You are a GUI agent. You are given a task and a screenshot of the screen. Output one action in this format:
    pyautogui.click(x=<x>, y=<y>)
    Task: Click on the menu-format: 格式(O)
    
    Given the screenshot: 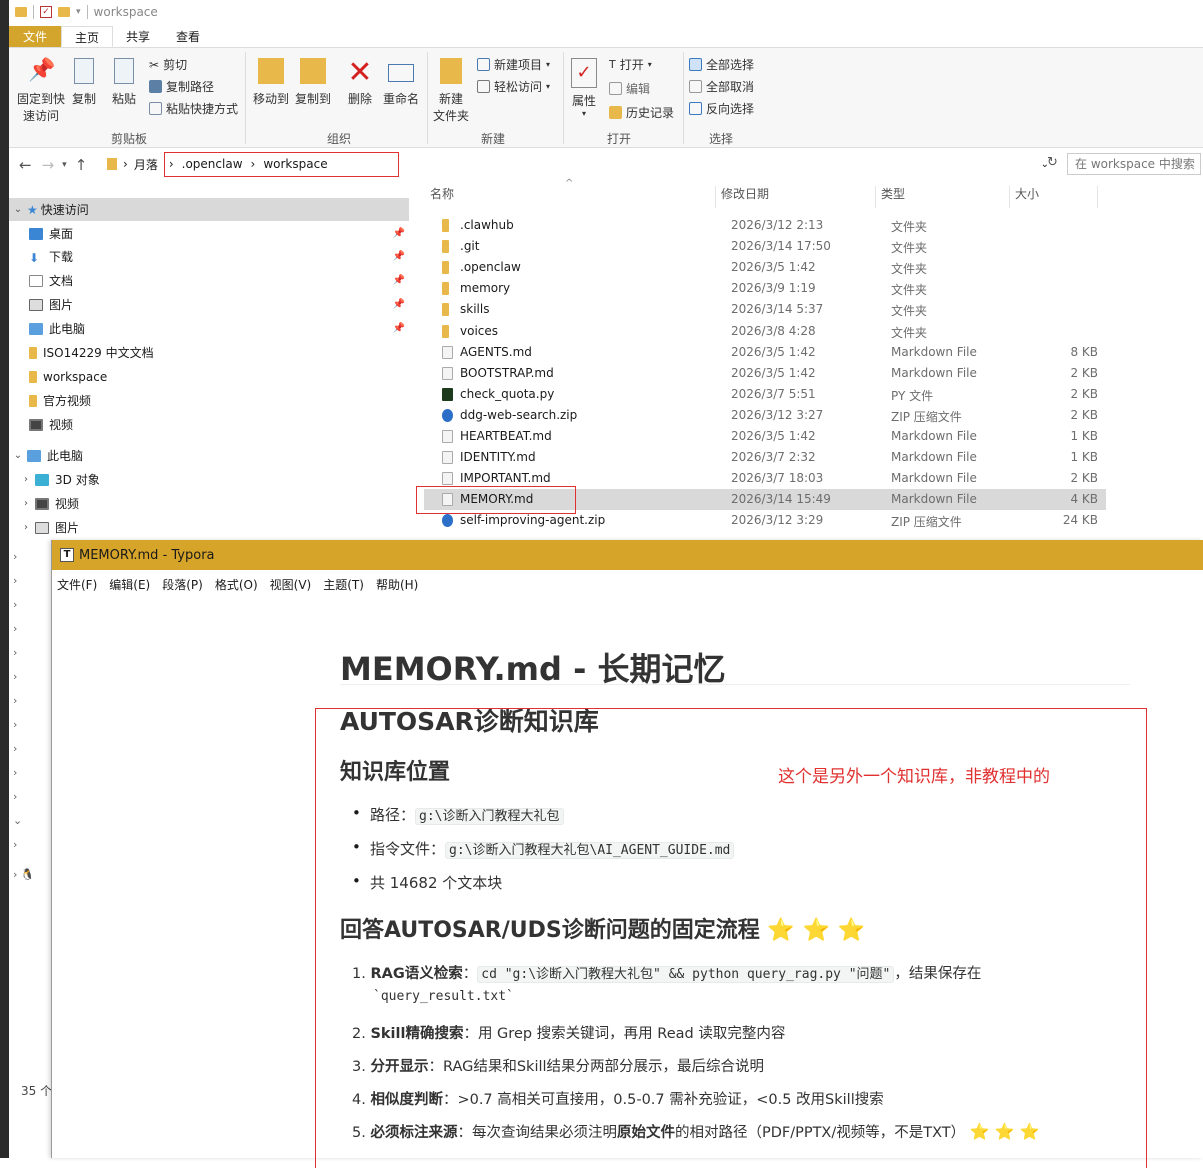 What is the action you would take?
    pyautogui.click(x=236, y=584)
    